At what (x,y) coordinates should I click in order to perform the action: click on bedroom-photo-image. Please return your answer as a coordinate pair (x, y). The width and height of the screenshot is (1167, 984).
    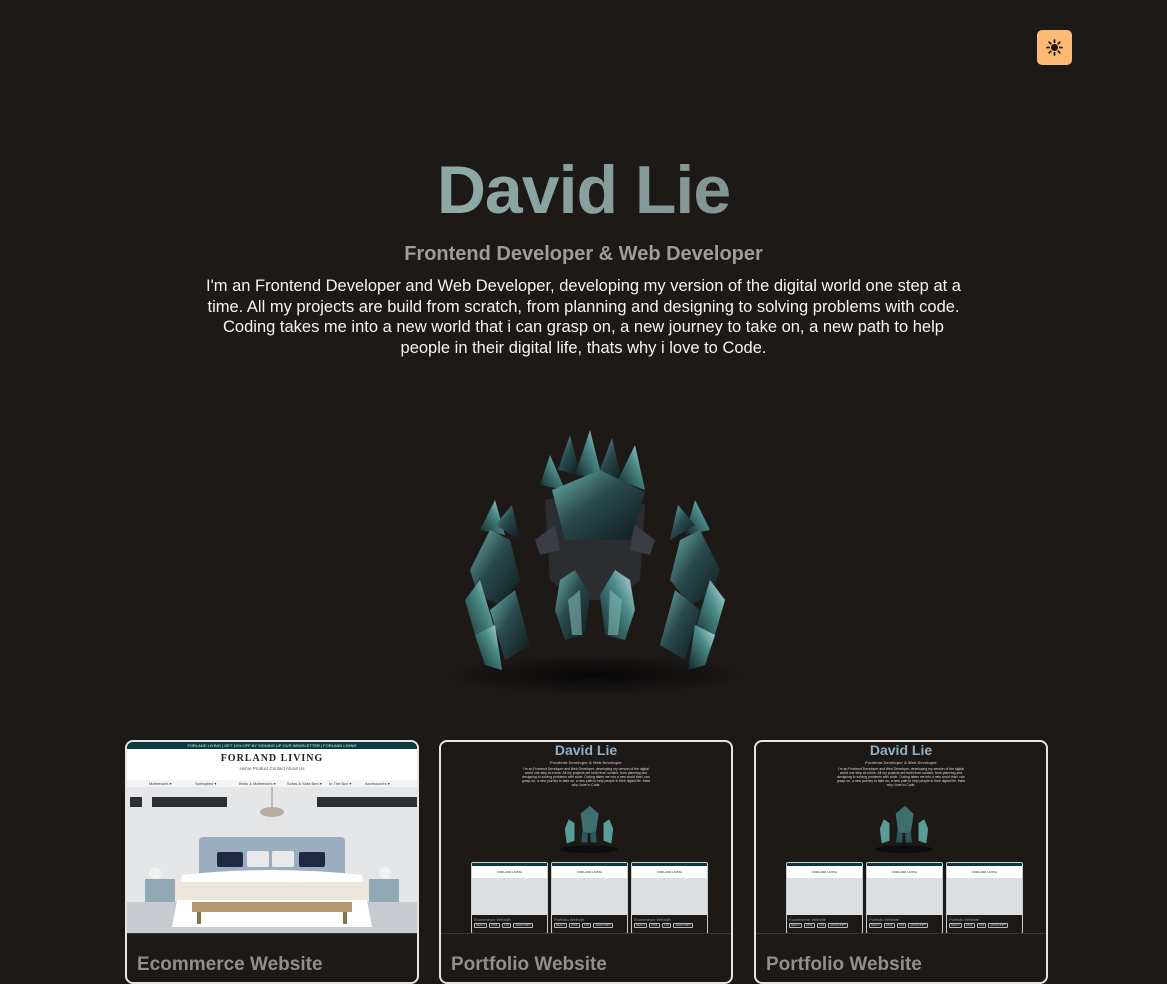
    Looking at the image, I should click on (272, 860).